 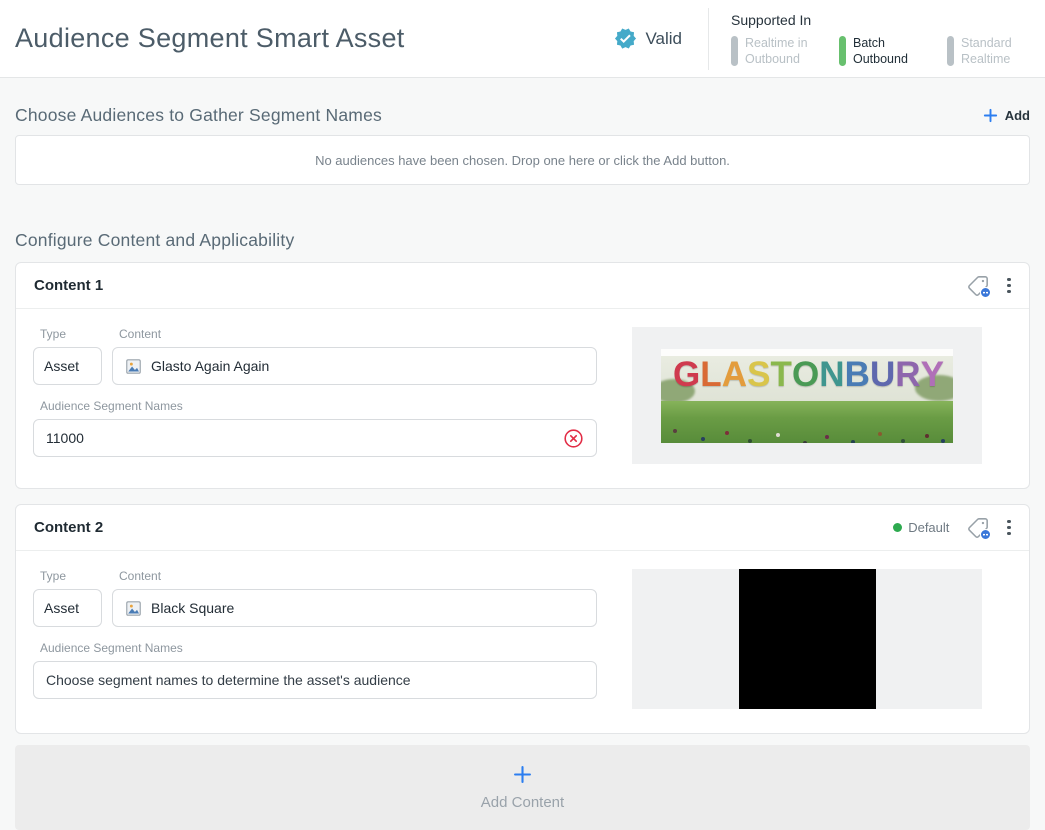 I want to click on verified-seal-icon, so click(x=626, y=38).